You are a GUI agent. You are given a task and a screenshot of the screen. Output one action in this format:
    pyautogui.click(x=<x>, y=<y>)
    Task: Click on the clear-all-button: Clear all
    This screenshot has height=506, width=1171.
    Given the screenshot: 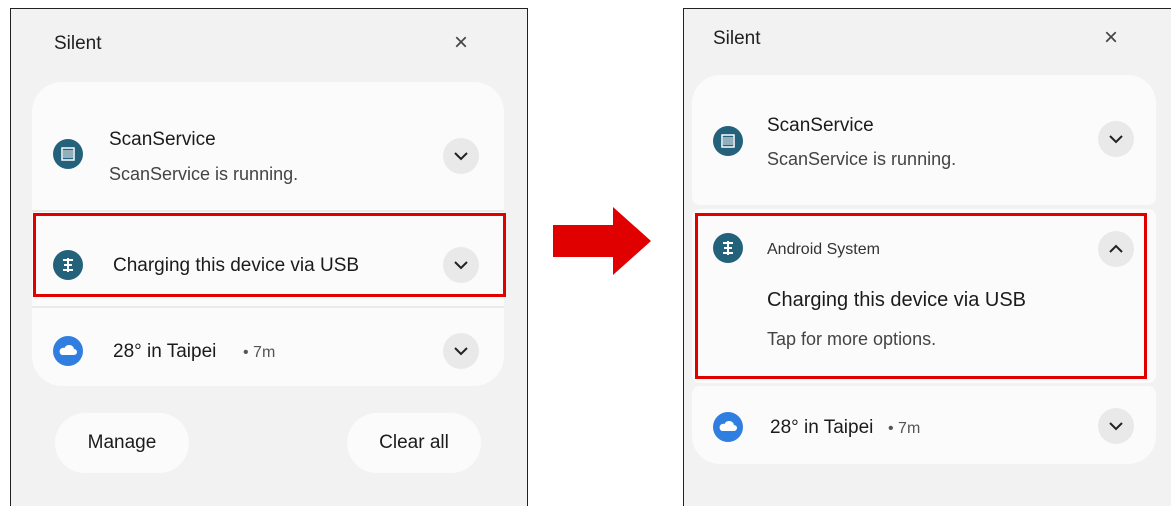 What is the action you would take?
    pyautogui.click(x=414, y=443)
    